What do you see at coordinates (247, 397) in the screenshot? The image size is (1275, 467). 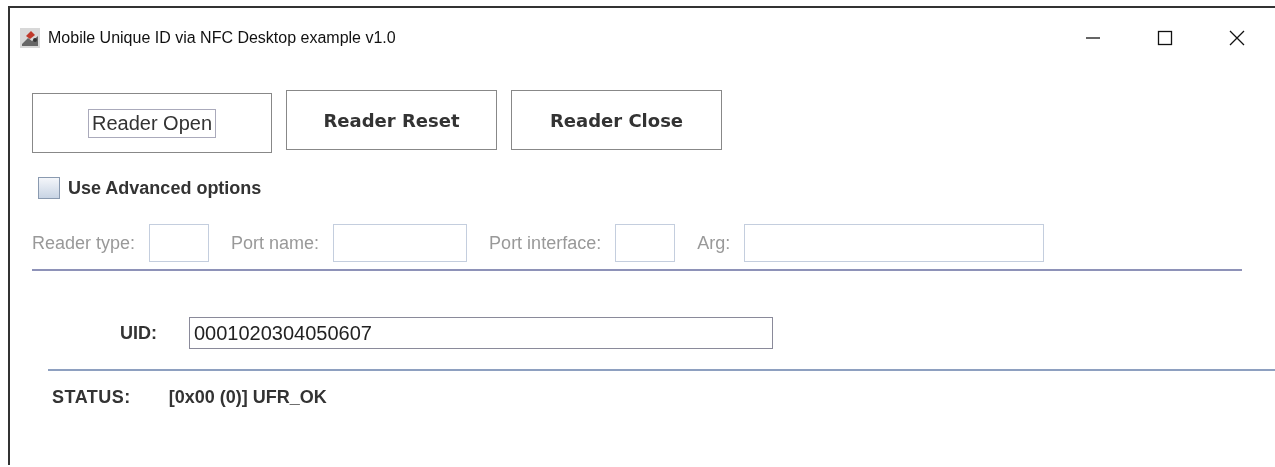 I see `status-text: [0x00 (0)] UFR_OK` at bounding box center [247, 397].